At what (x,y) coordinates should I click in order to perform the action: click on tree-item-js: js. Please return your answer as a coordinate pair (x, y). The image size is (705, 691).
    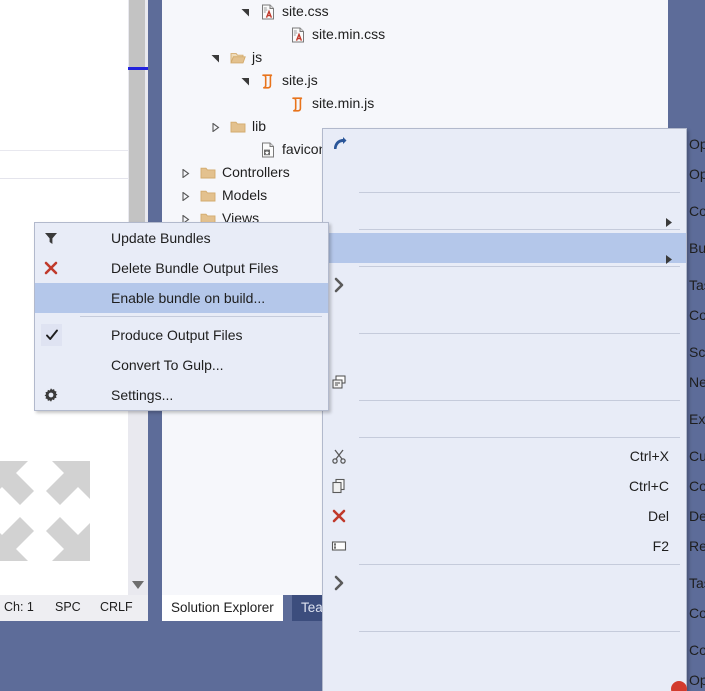
    Looking at the image, I should click on (415, 57).